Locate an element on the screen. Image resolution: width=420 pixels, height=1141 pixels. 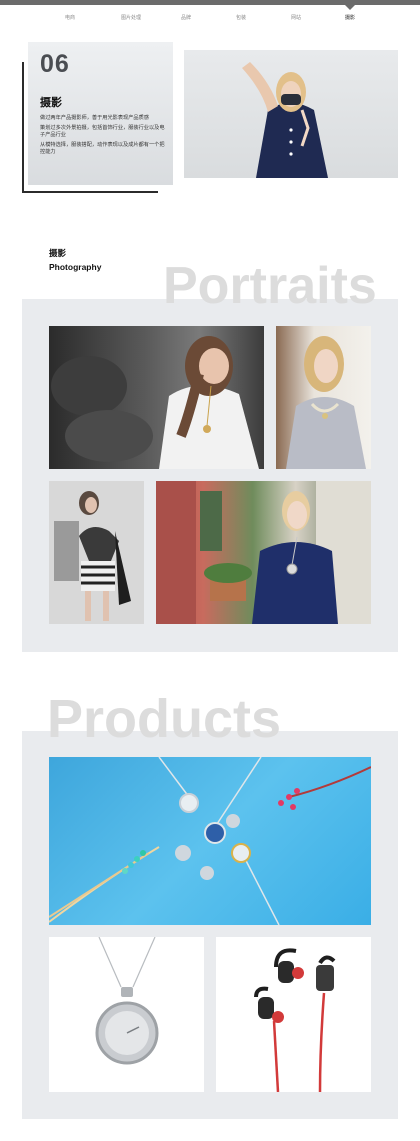
product-photo-lockets-illustration is located at coordinates (210, 841).